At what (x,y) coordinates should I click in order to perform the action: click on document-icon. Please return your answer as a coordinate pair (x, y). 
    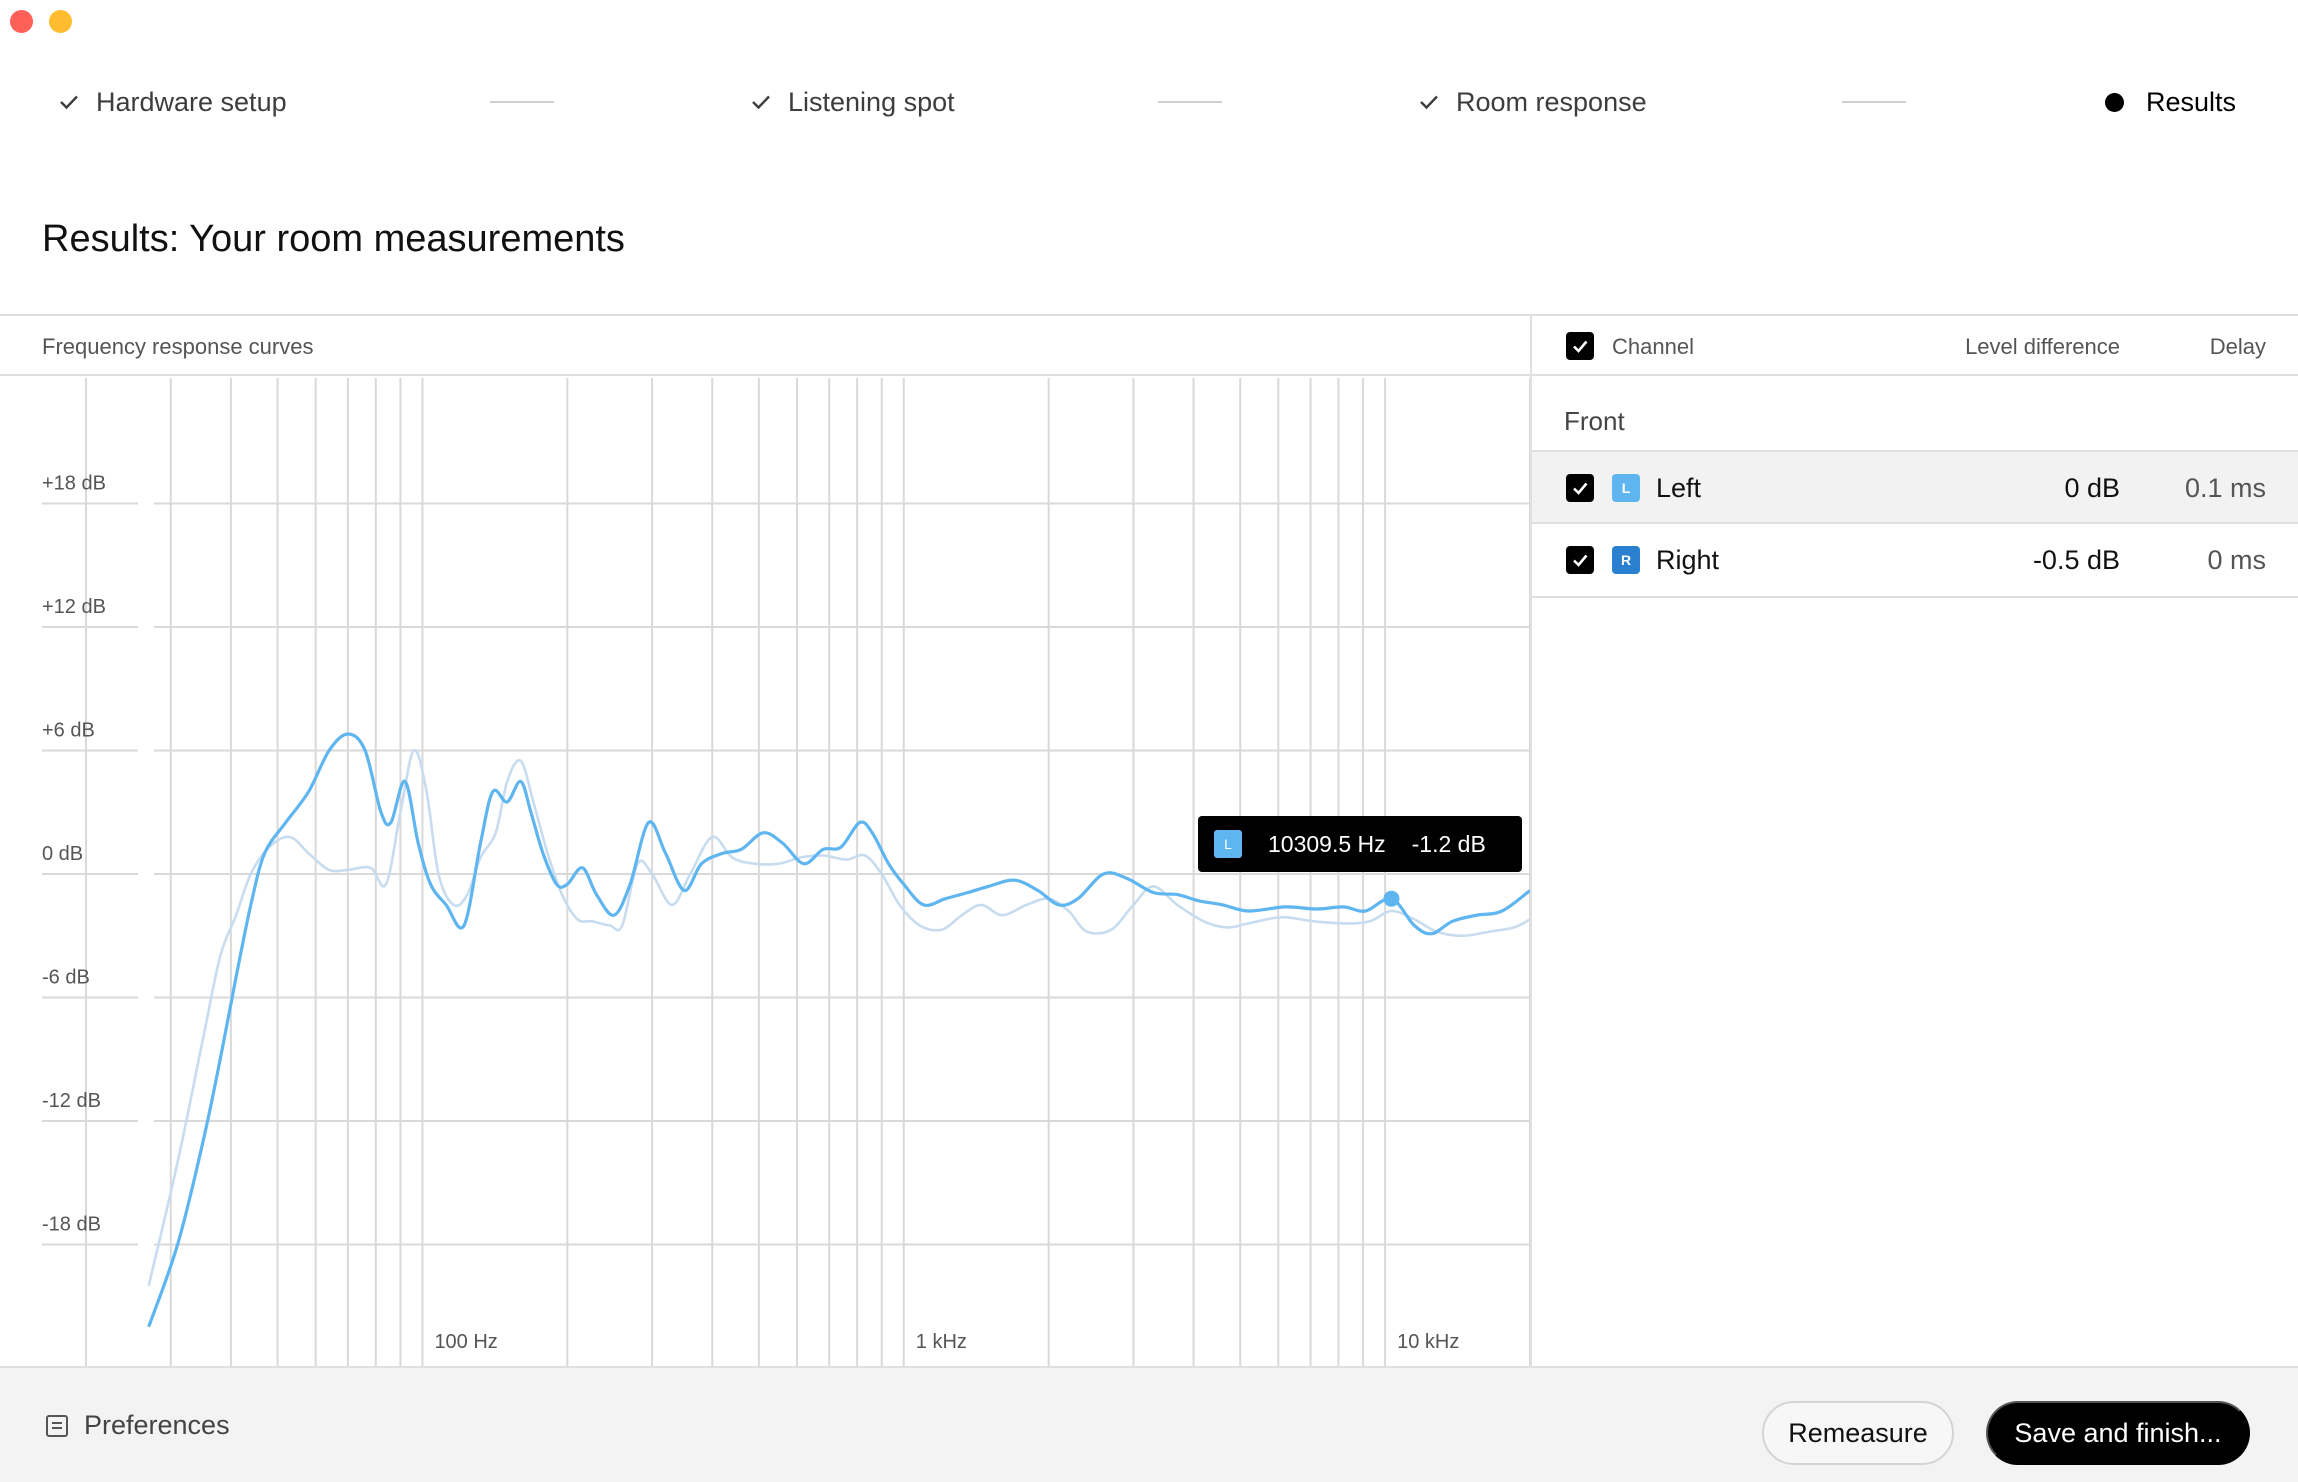
    Looking at the image, I should click on (57, 1425).